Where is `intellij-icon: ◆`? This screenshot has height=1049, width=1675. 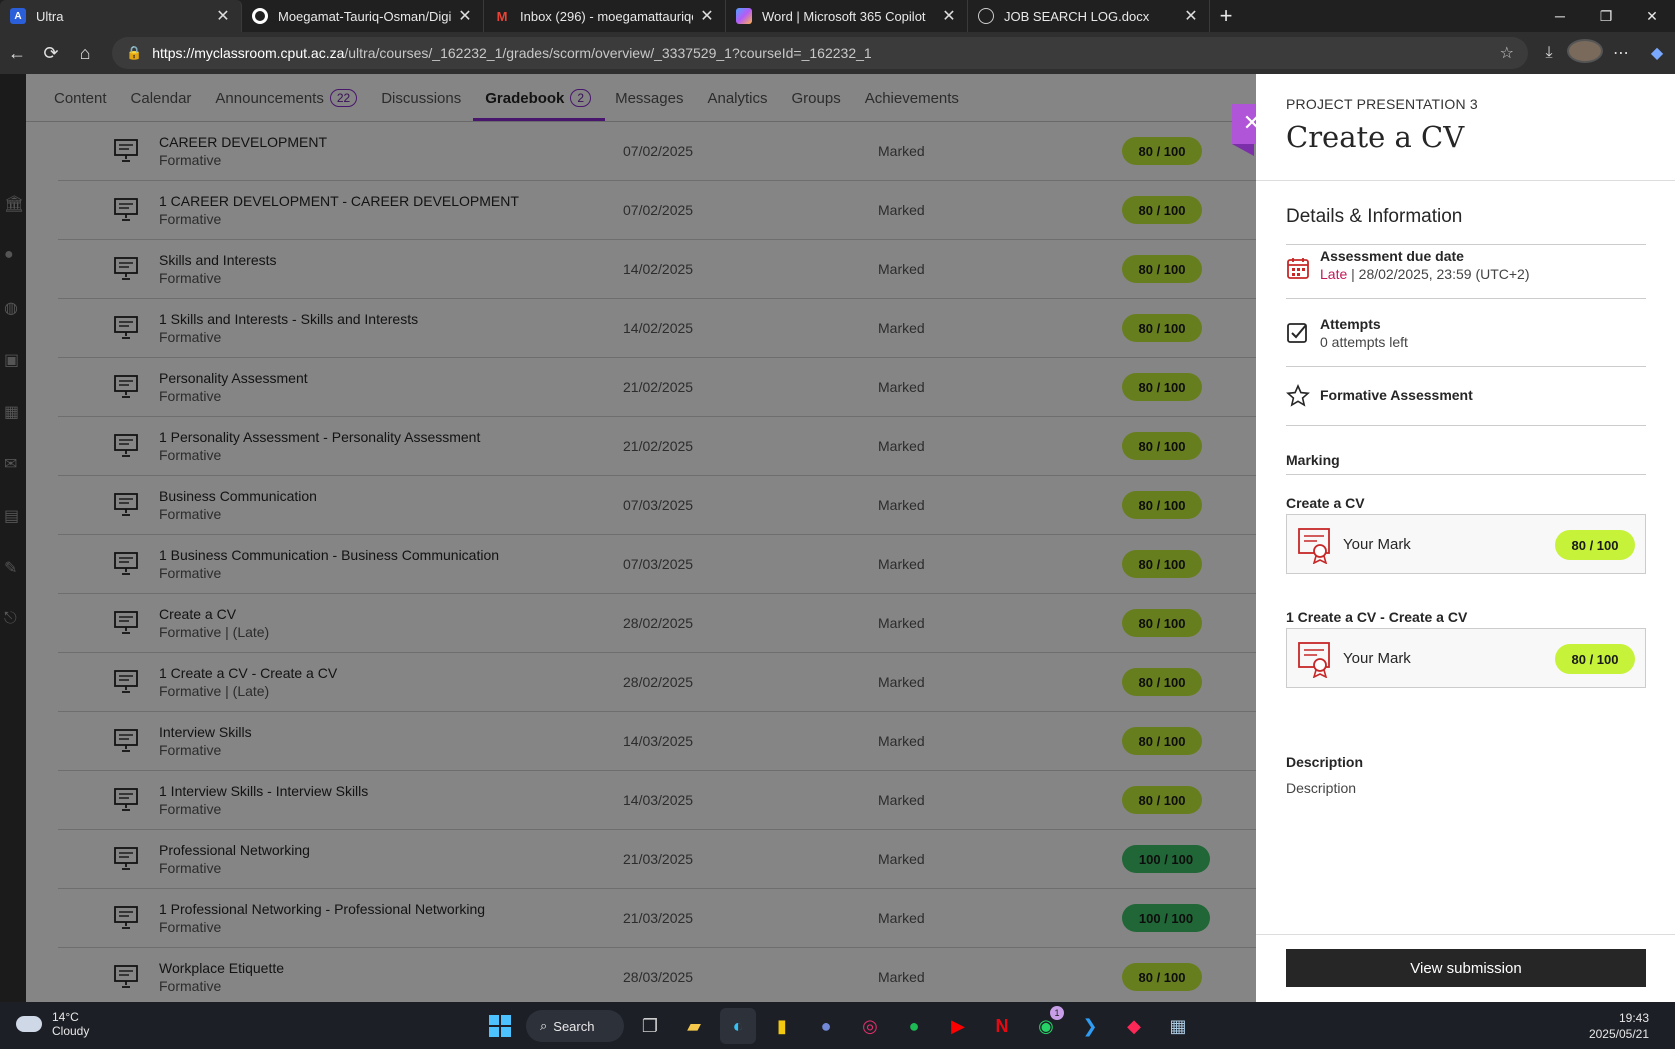
intellij-icon: ◆ is located at coordinates (1134, 1026).